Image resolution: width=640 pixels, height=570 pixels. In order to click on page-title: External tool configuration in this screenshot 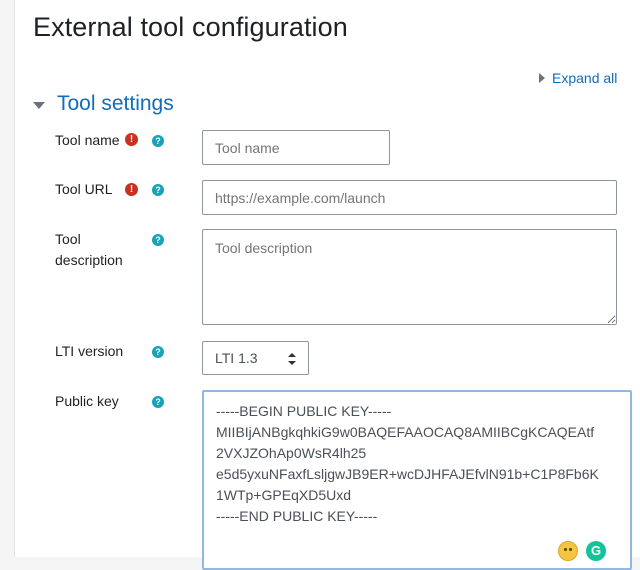, I will do `click(190, 27)`.